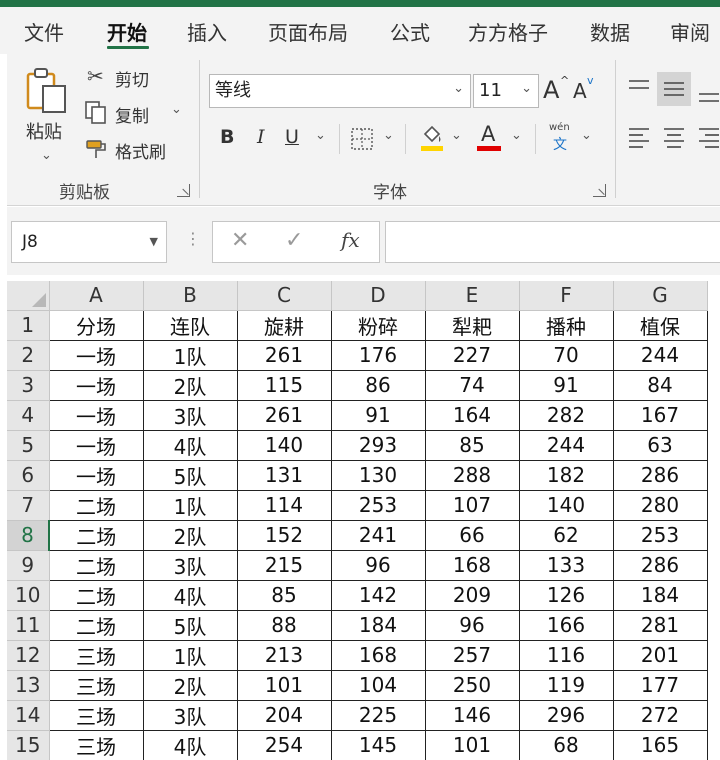 The width and height of the screenshot is (720, 760). Describe the element at coordinates (610, 31) in the screenshot. I see `tab-data: 数据` at that location.